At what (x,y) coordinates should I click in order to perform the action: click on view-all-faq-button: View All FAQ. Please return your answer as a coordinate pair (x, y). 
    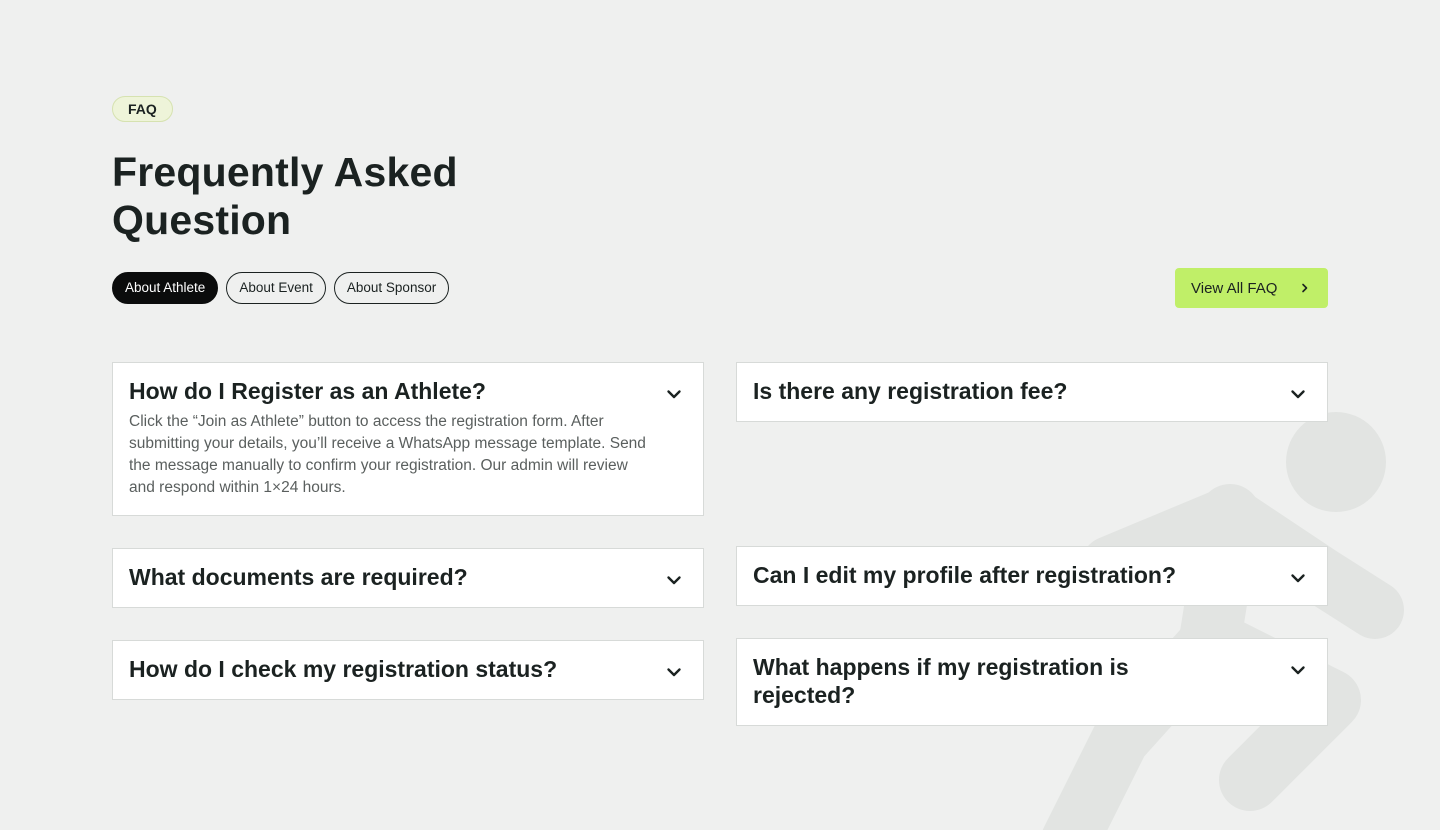
    Looking at the image, I should click on (1251, 288).